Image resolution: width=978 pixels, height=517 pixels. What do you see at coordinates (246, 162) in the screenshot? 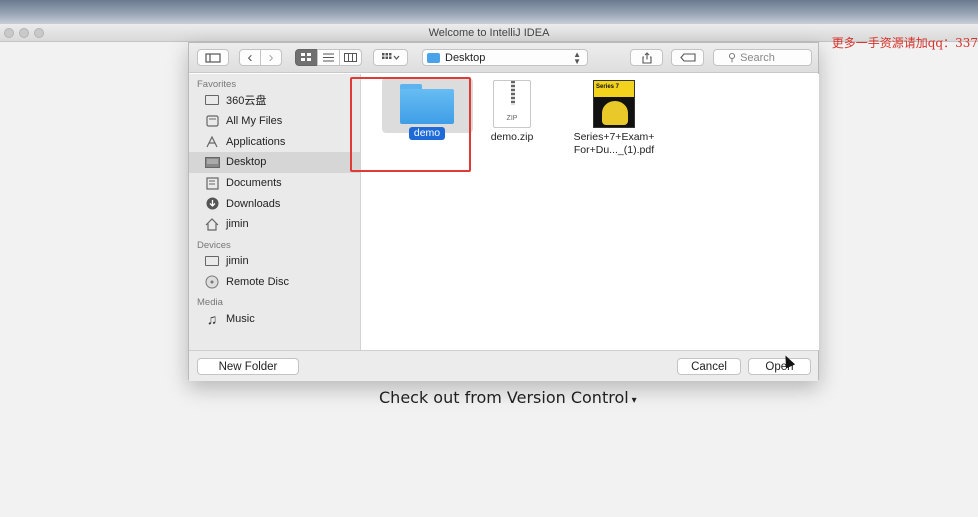
I see `sidebar-item-label: Desktop` at bounding box center [246, 162].